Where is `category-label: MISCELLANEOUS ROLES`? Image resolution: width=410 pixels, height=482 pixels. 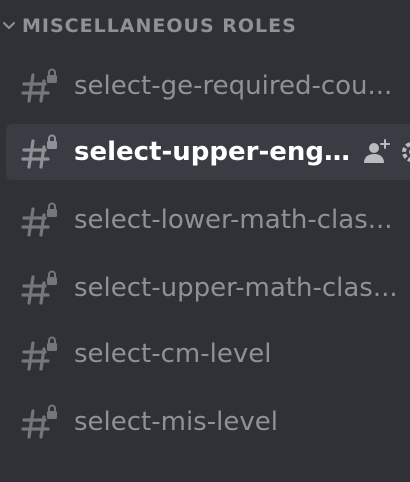
category-label: MISCELLANEOUS ROLES is located at coordinates (159, 26).